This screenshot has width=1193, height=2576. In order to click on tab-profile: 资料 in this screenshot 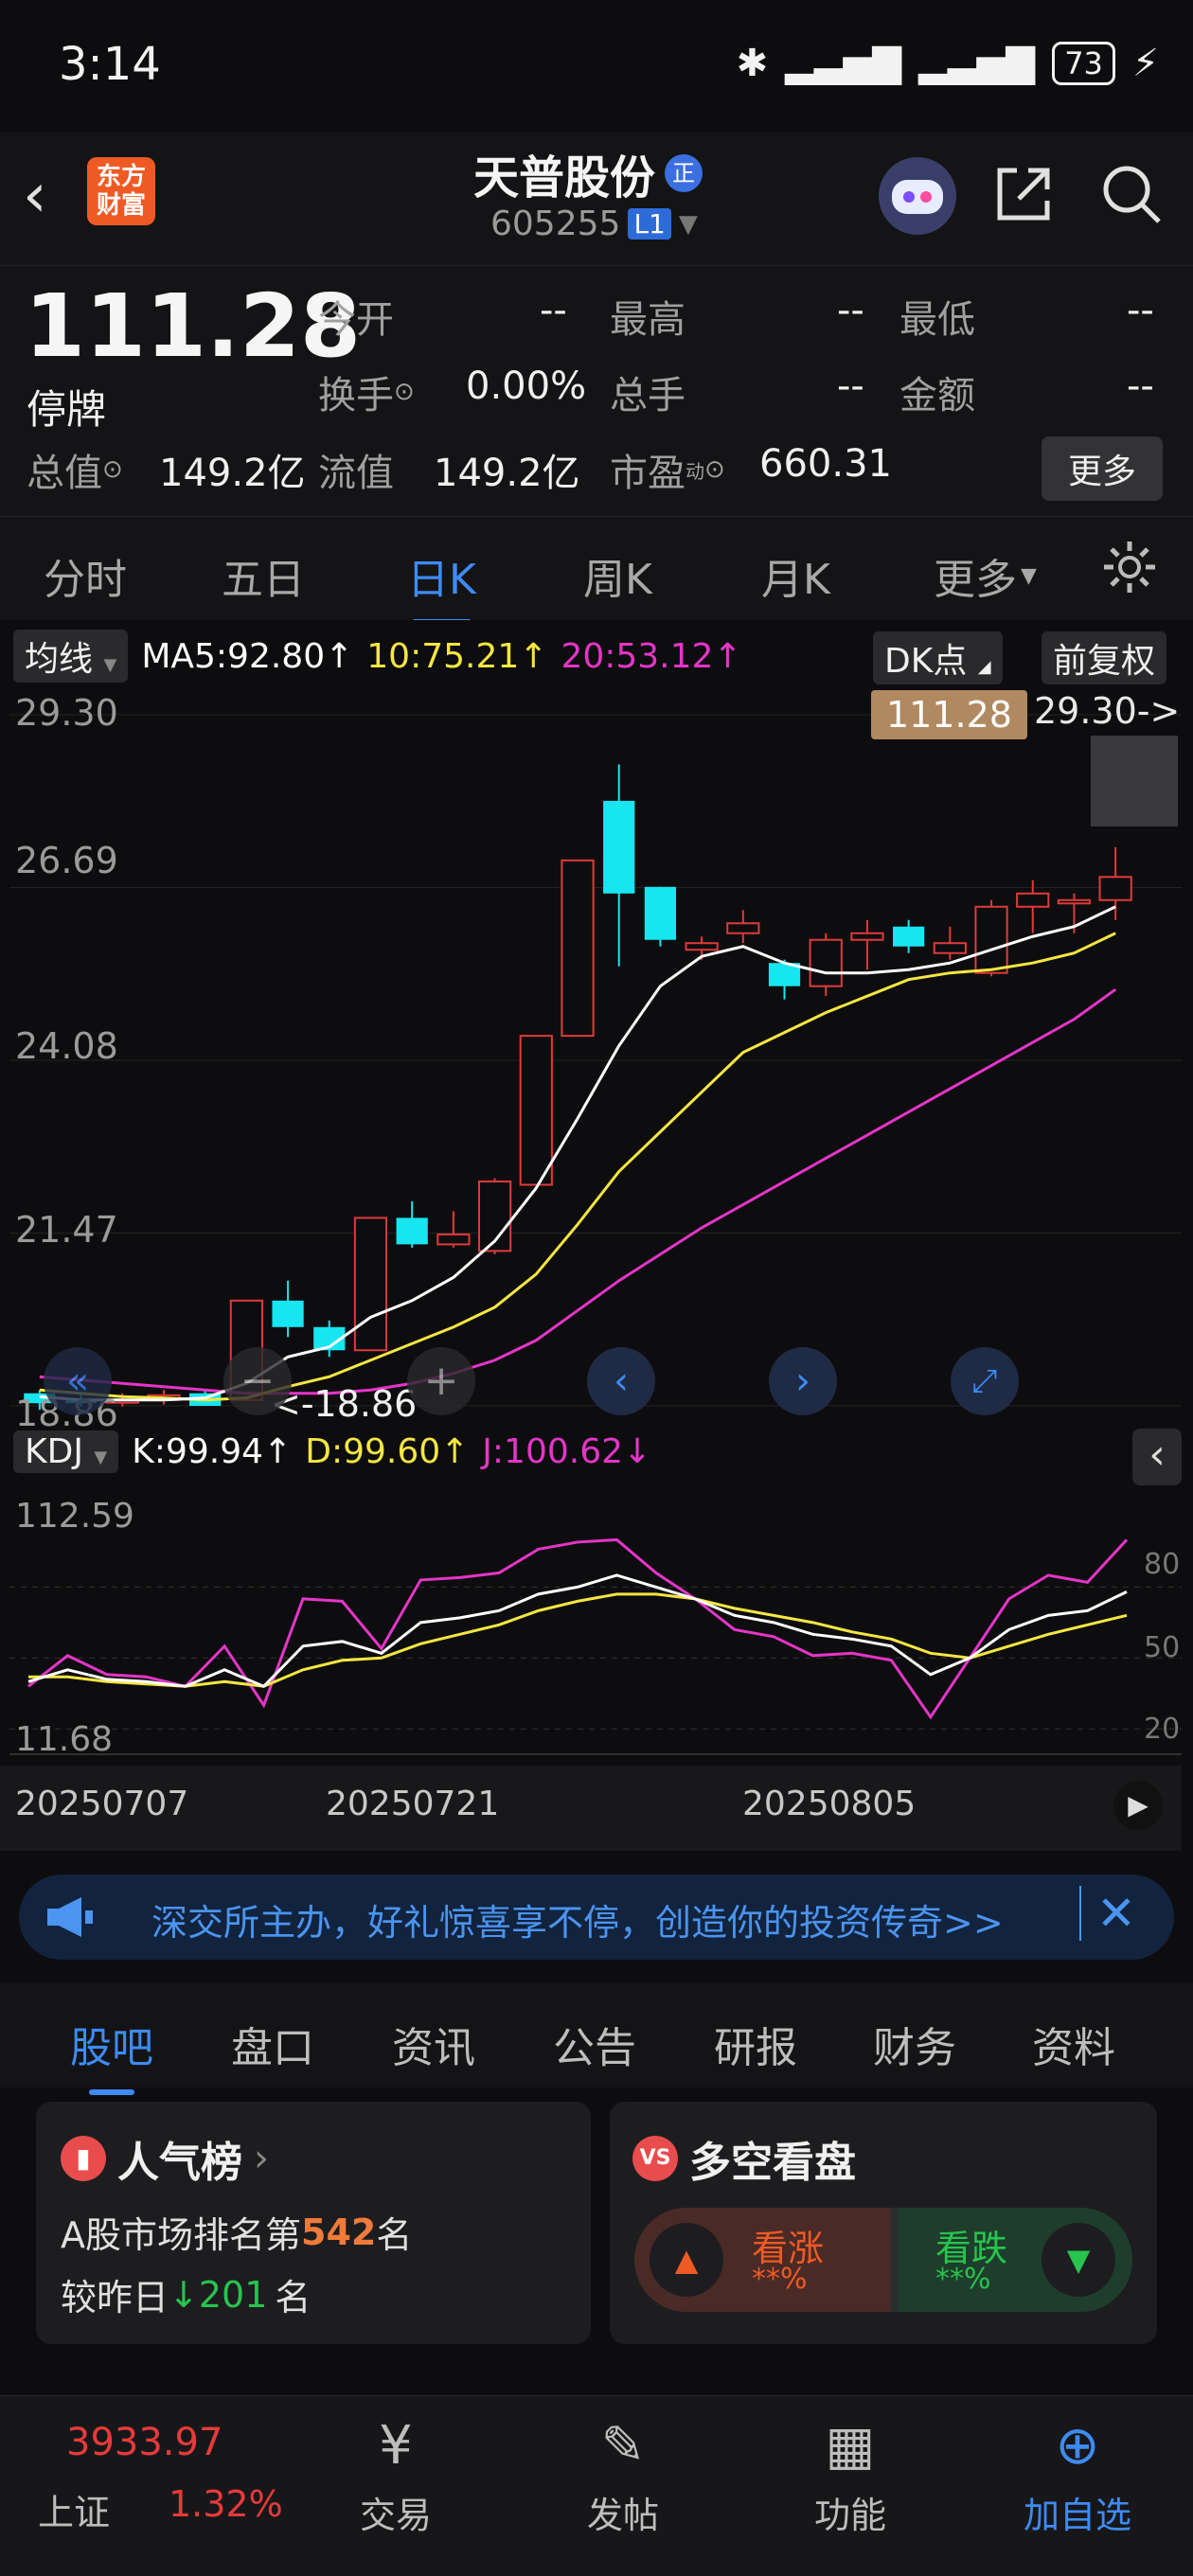, I will do `click(1073, 2044)`.